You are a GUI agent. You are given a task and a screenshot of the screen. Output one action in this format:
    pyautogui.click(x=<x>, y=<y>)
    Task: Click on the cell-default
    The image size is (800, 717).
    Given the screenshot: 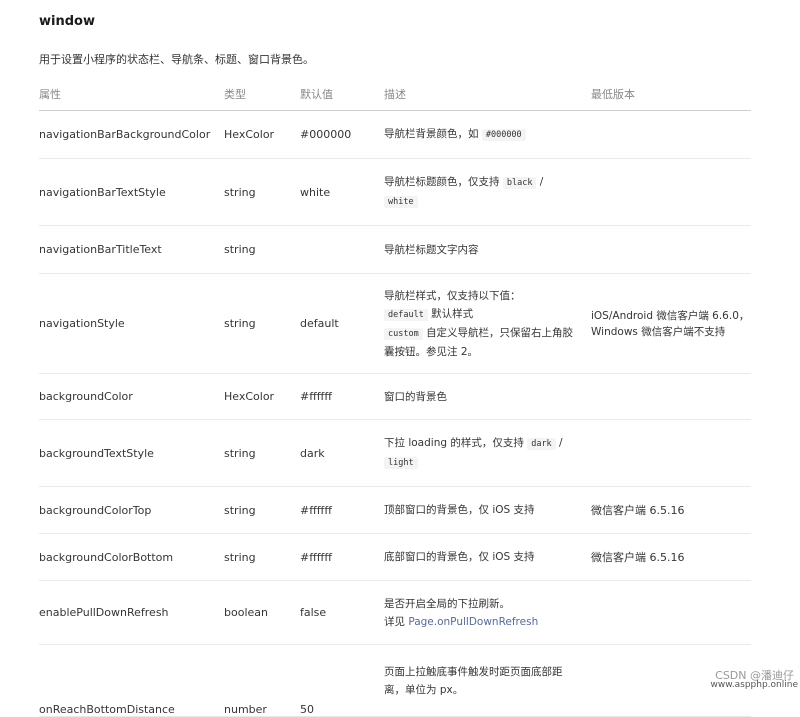 What is the action you would take?
    pyautogui.click(x=342, y=249)
    